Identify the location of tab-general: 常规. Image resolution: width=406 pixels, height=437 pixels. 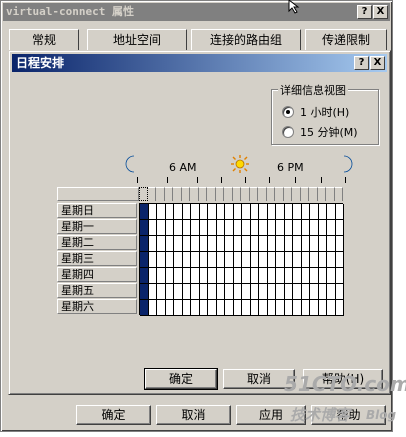
(44, 40).